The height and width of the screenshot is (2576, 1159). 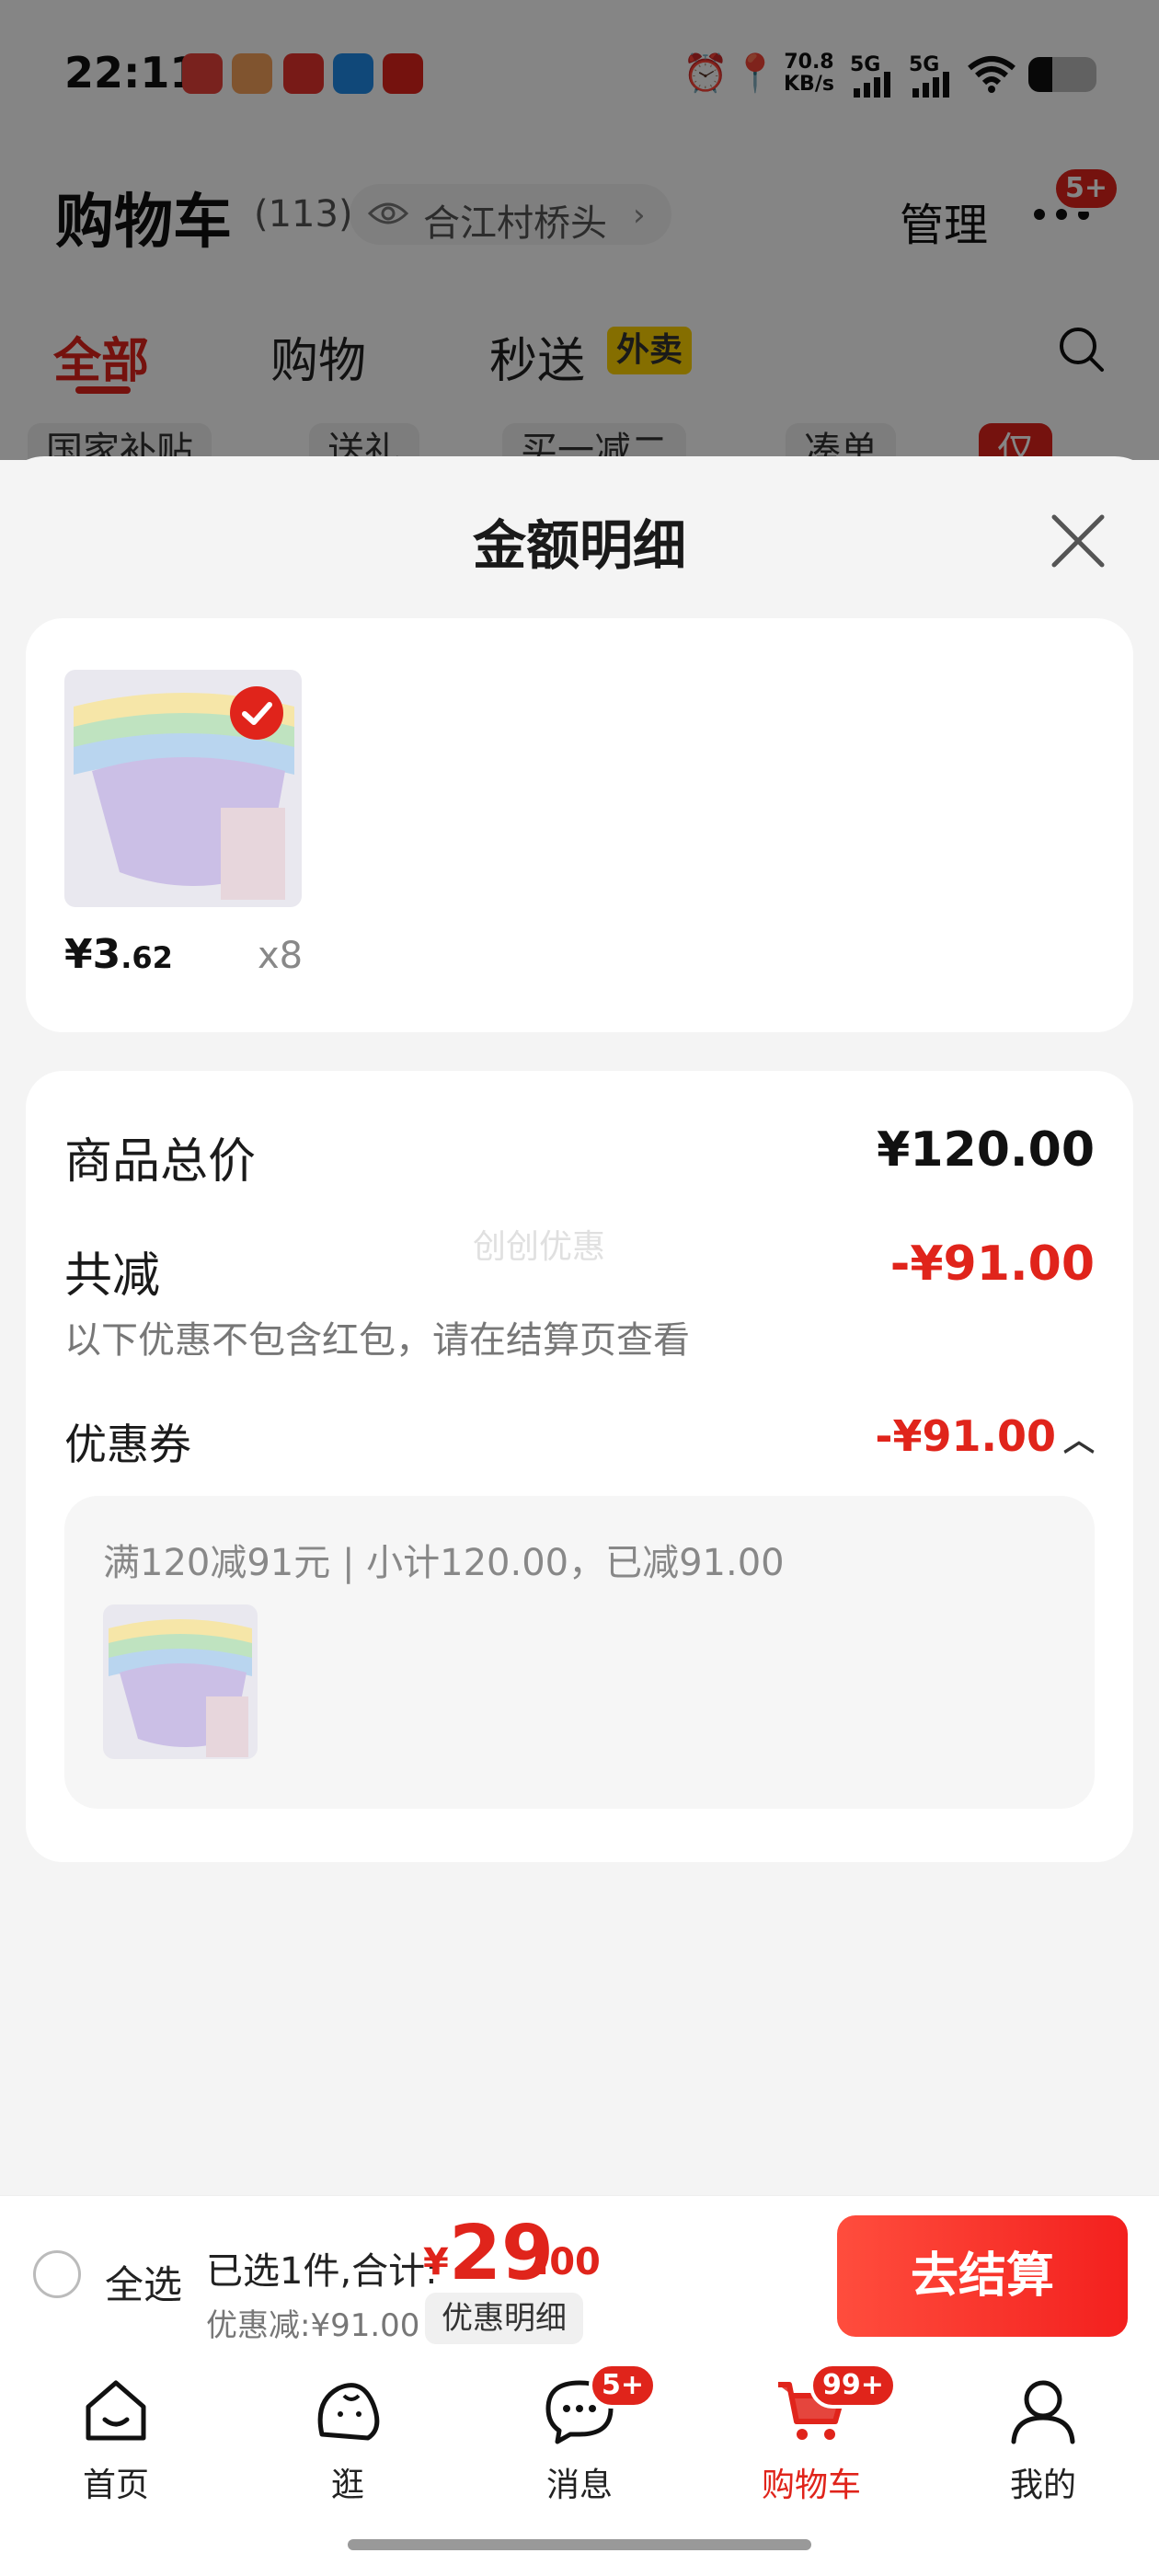 What do you see at coordinates (112, 1276) in the screenshot?
I see `reduce-label: 共减` at bounding box center [112, 1276].